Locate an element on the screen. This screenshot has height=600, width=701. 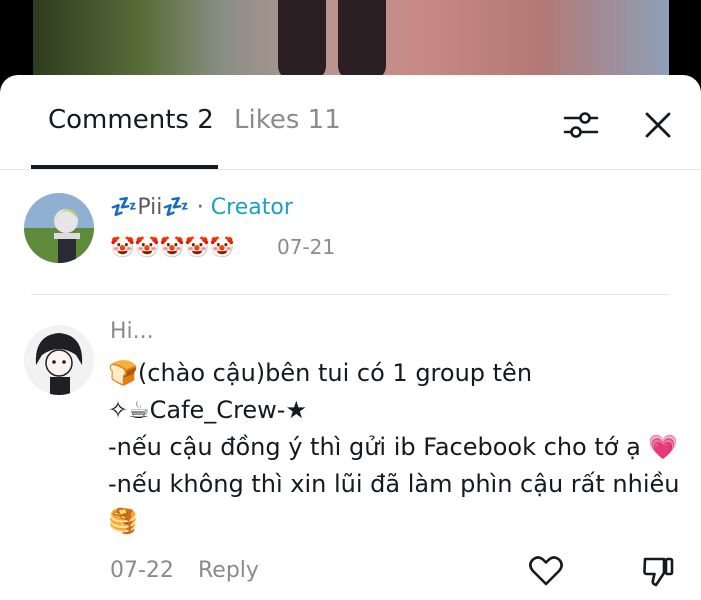
comment-line: 🥞 is located at coordinates (123, 521).